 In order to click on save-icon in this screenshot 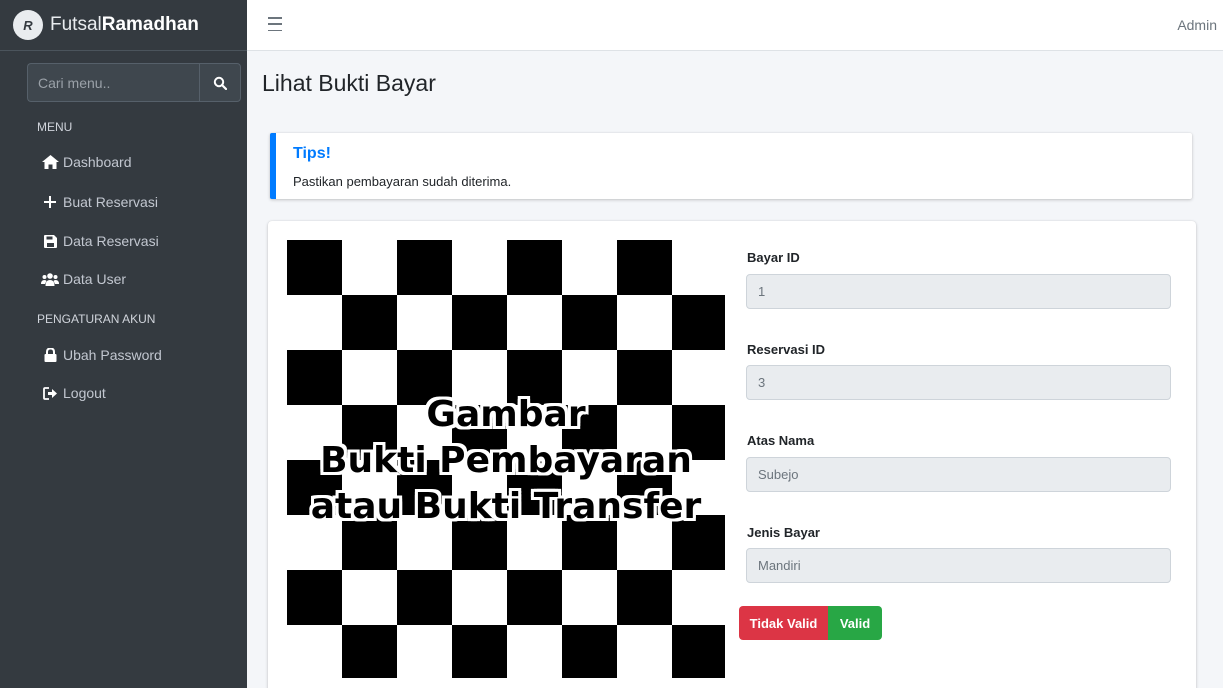, I will do `click(50, 241)`.